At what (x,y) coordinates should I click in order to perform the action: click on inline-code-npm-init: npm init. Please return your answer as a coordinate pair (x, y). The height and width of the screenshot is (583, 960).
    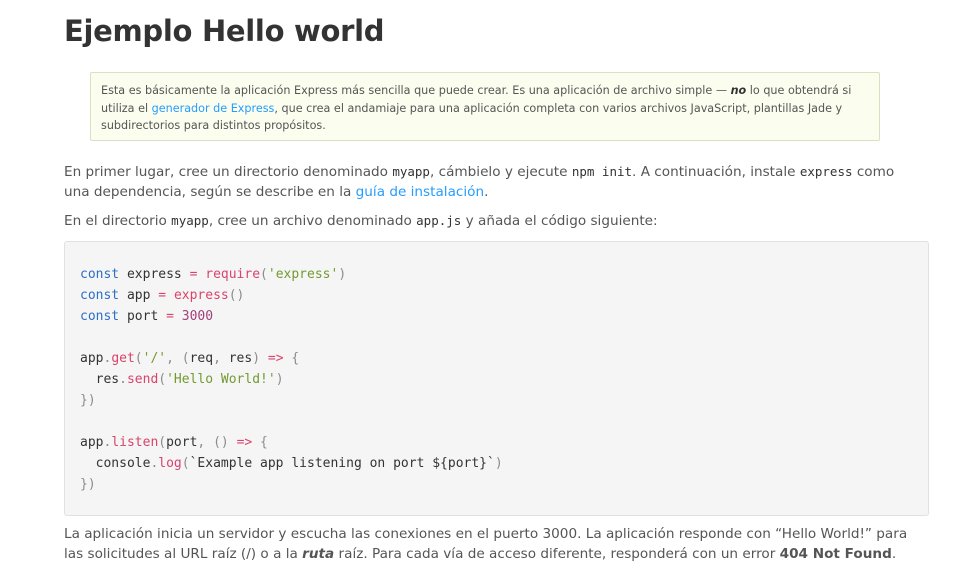
    Looking at the image, I should click on (602, 171).